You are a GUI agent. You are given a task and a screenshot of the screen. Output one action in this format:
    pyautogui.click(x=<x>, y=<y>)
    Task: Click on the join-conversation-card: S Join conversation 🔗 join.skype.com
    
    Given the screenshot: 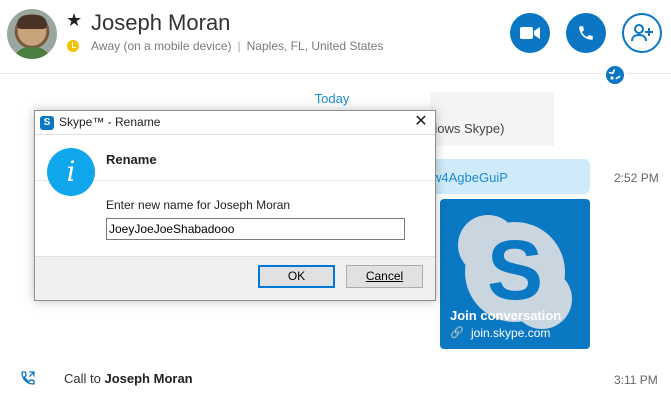 What is the action you would take?
    pyautogui.click(x=515, y=274)
    